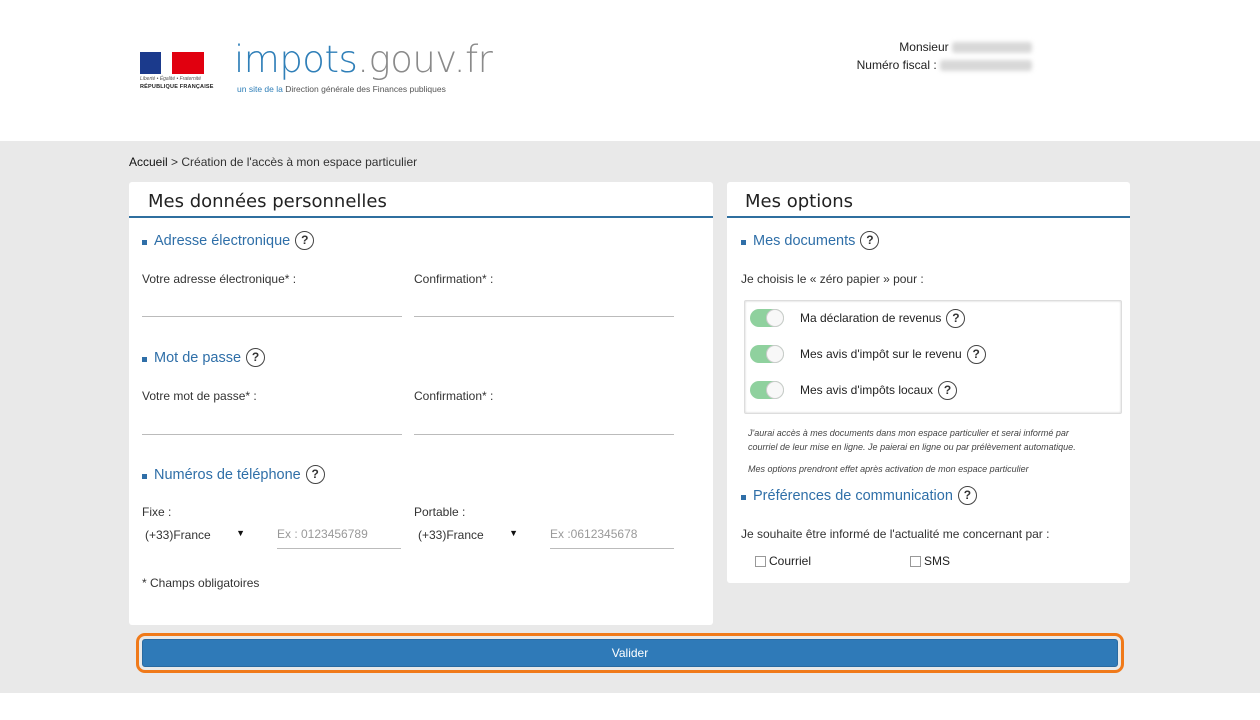 This screenshot has width=1260, height=720. Describe the element at coordinates (986, 66) in the screenshot. I see `fiscal-number-redacted` at that location.